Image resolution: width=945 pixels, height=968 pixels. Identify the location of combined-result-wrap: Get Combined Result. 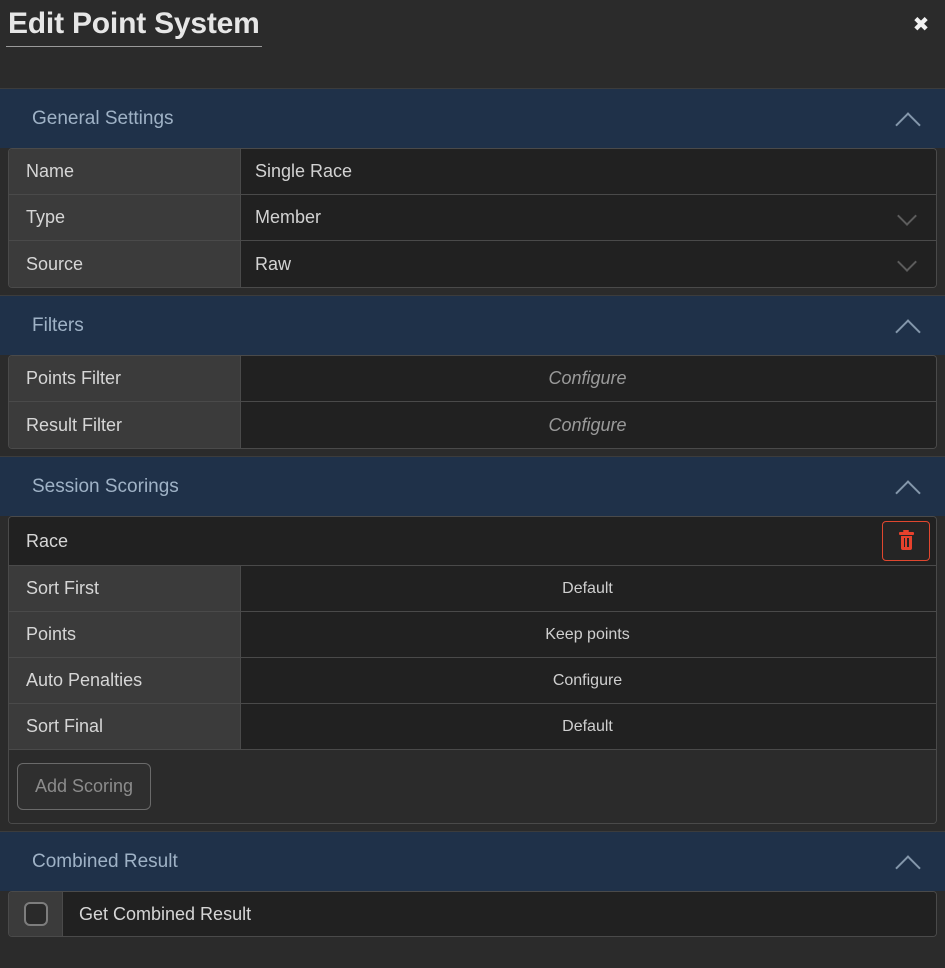
(472, 914).